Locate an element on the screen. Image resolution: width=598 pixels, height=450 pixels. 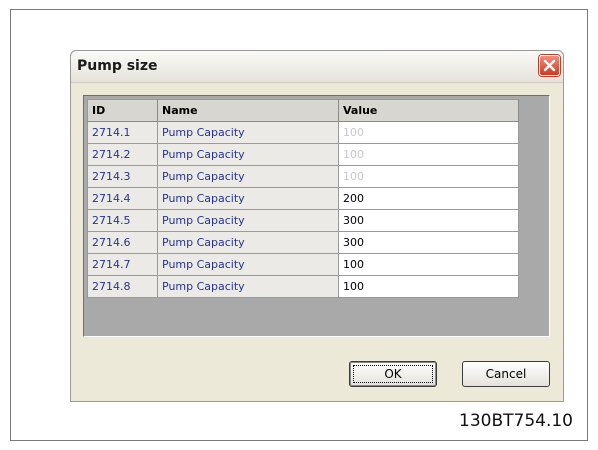
table-row: 2714.2 Pump Capacity 100 is located at coordinates (303, 154).